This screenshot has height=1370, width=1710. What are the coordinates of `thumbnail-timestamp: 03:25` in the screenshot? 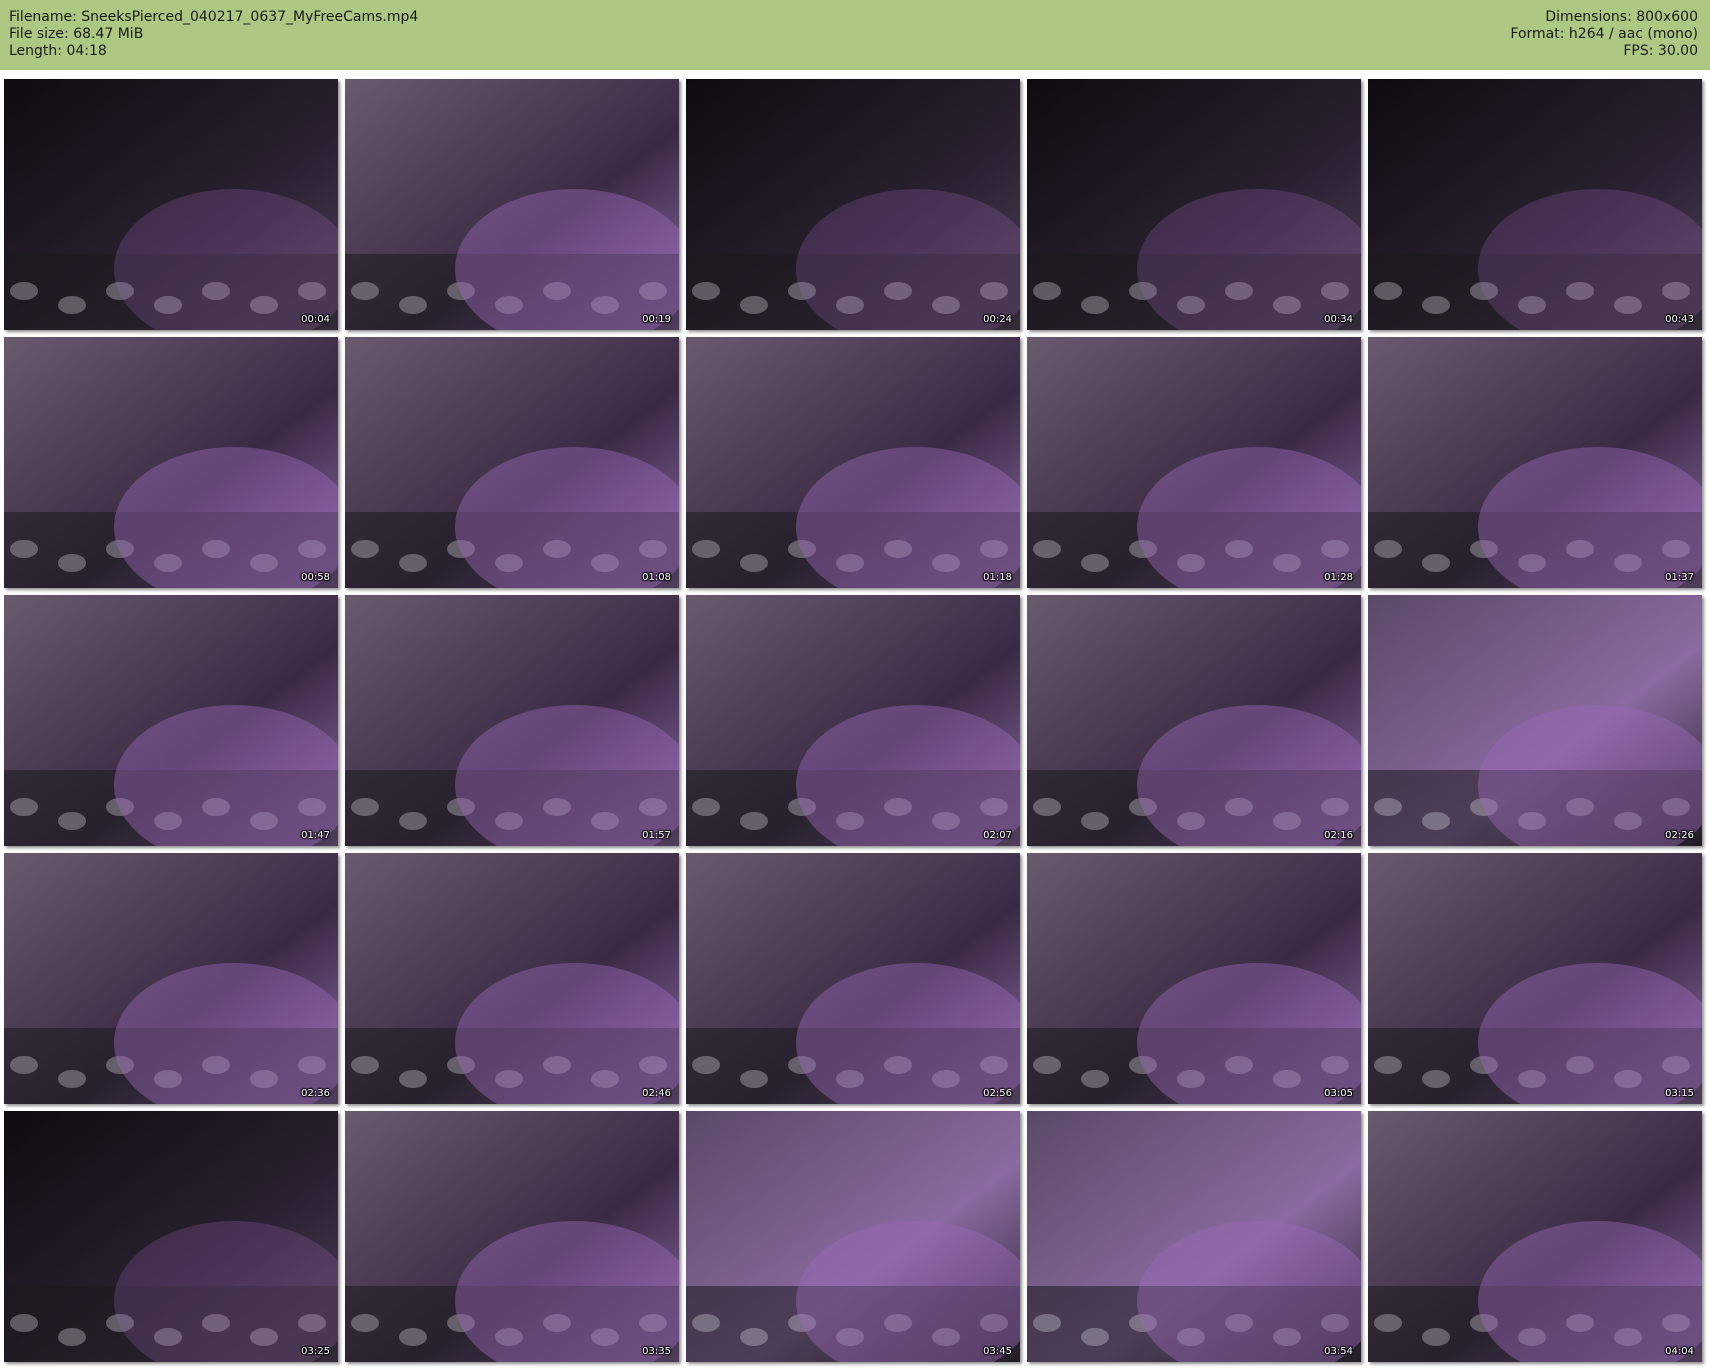 It's located at (315, 1351).